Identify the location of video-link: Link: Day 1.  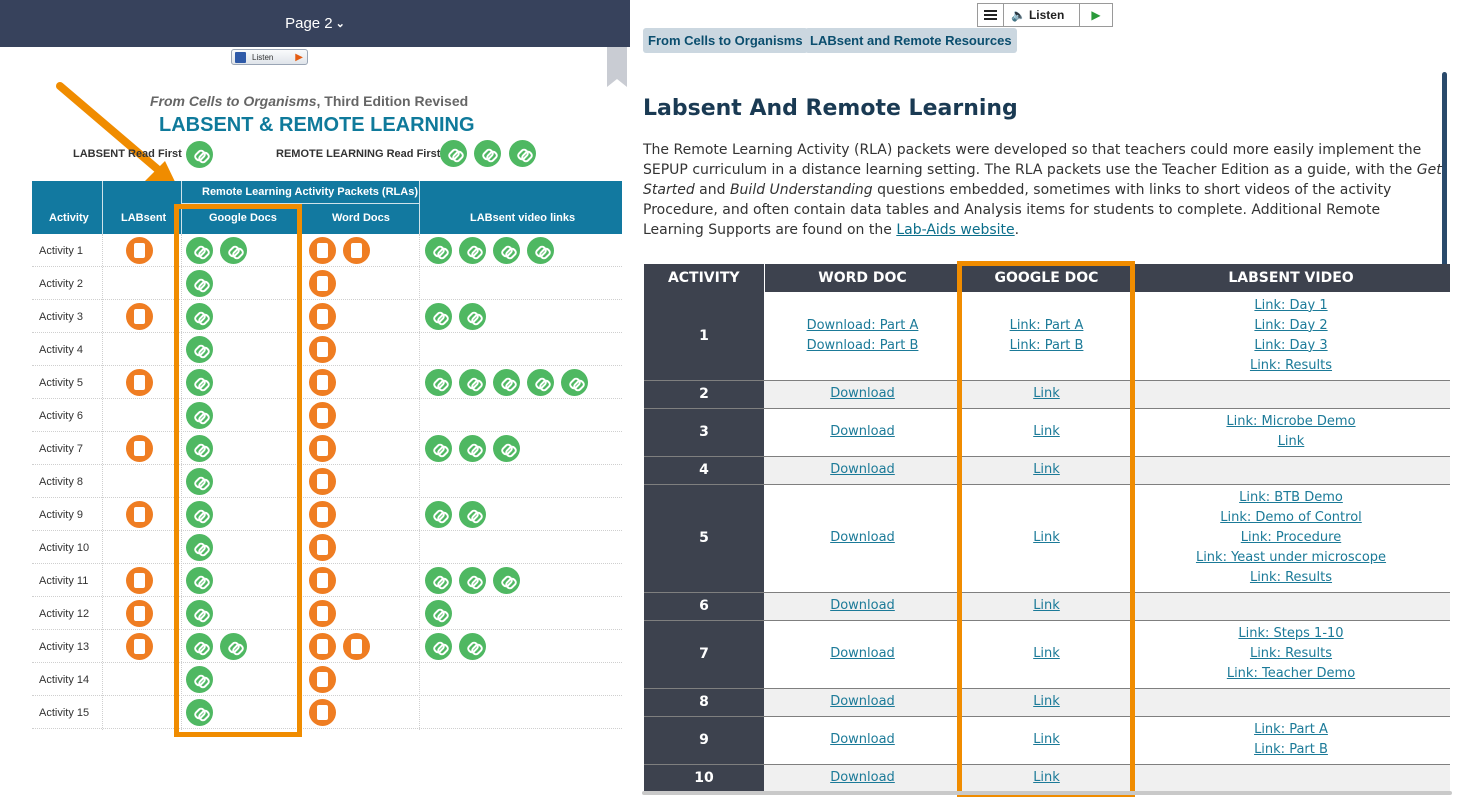
(1291, 306).